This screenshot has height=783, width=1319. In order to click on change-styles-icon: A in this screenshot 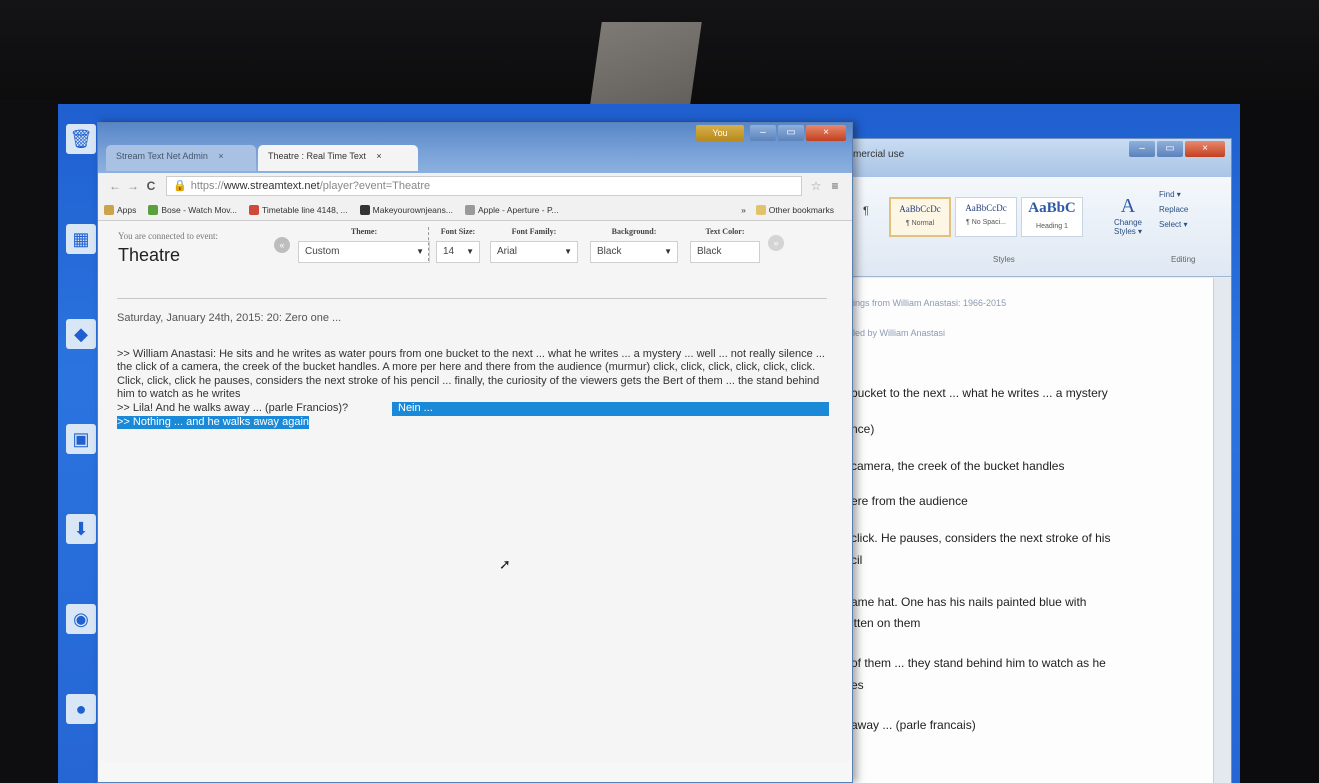, I will do `click(1128, 206)`.